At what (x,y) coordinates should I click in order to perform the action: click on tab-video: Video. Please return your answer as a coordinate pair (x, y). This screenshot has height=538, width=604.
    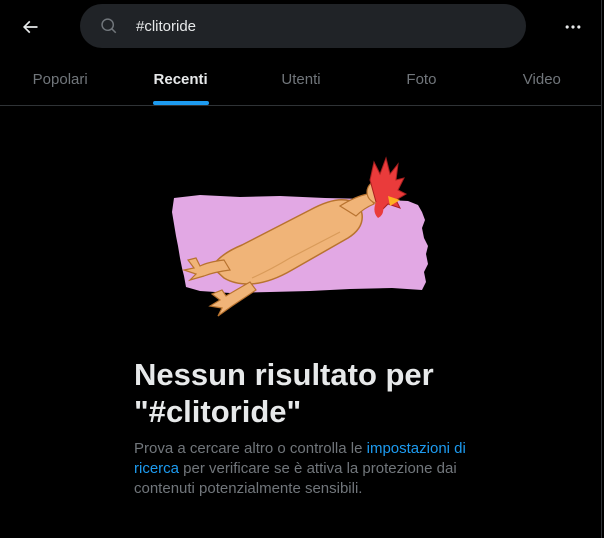
    Looking at the image, I should click on (542, 79).